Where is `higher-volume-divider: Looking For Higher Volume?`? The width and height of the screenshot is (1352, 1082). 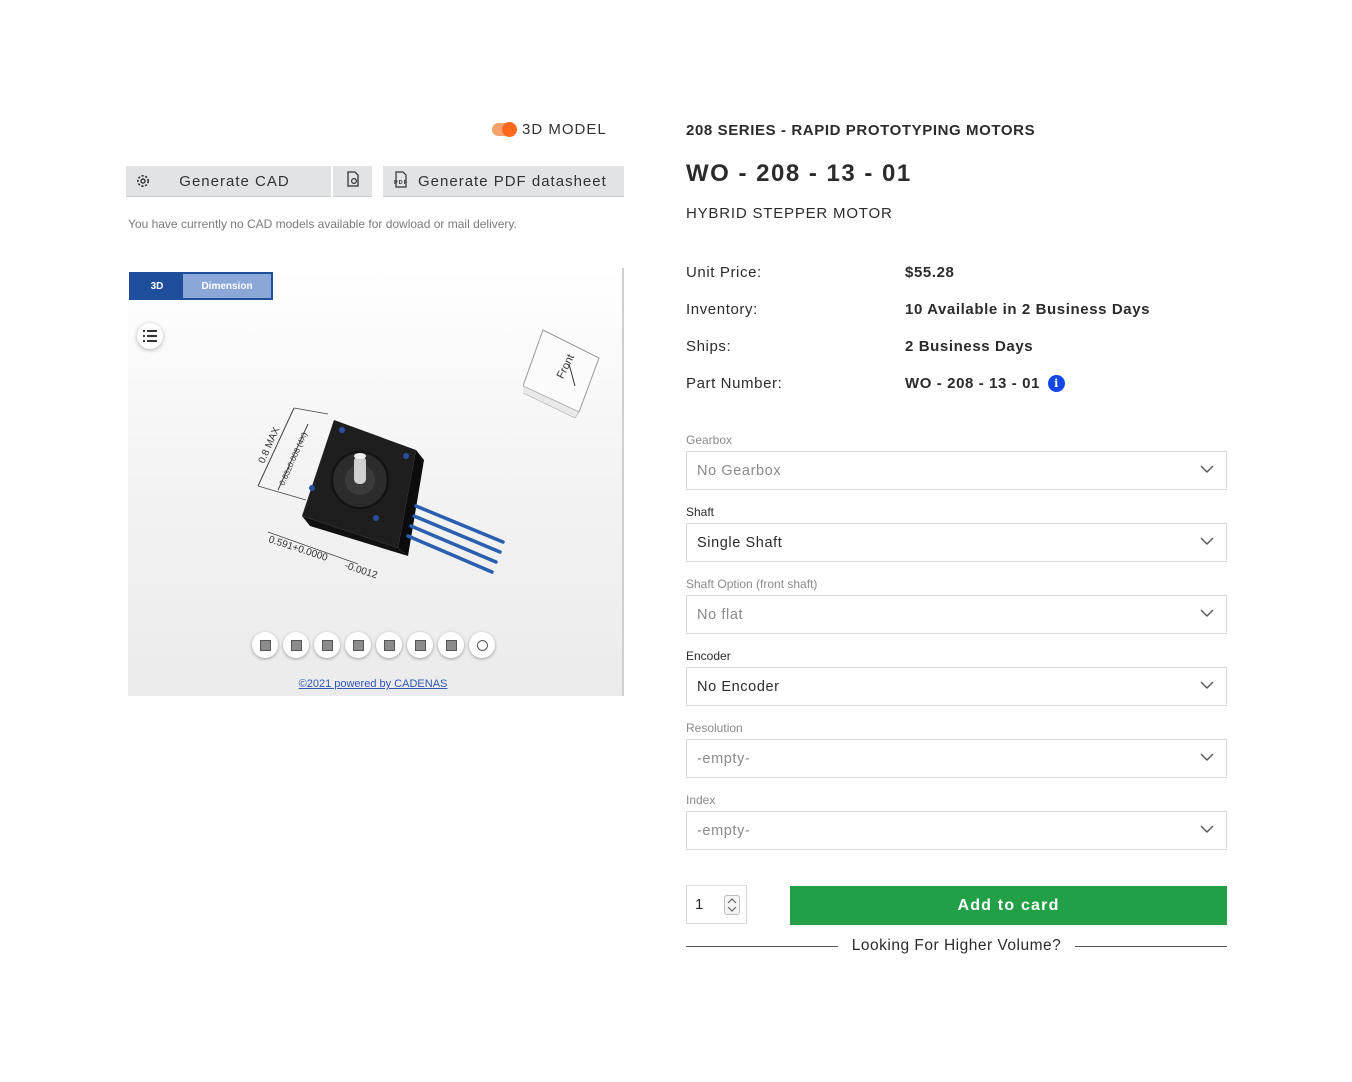 higher-volume-divider: Looking For Higher Volume? is located at coordinates (957, 946).